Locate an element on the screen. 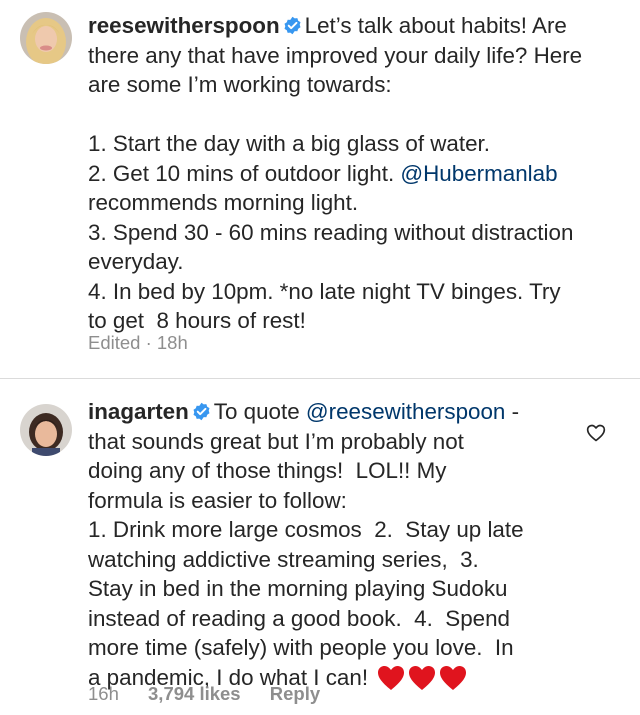 This screenshot has width=640, height=715. inagarten-avatar is located at coordinates (46, 430).